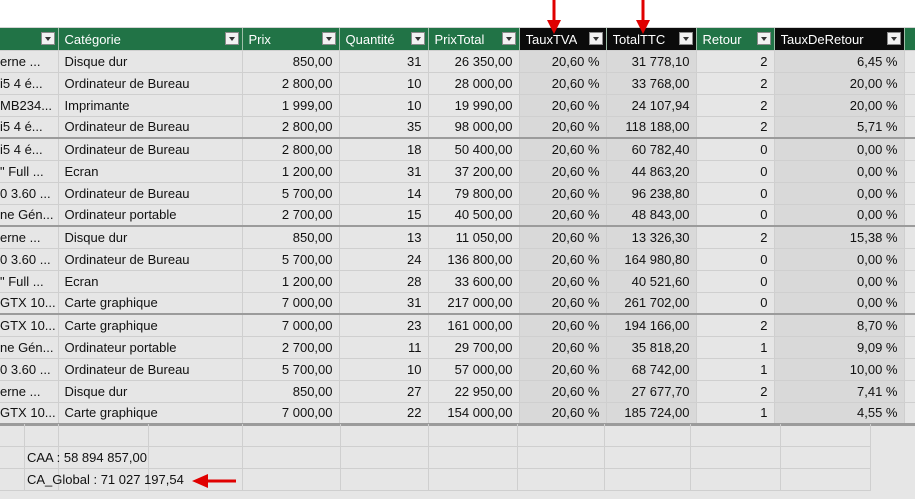 The image size is (915, 499). I want to click on table-cell: 22 950,00, so click(474, 391).